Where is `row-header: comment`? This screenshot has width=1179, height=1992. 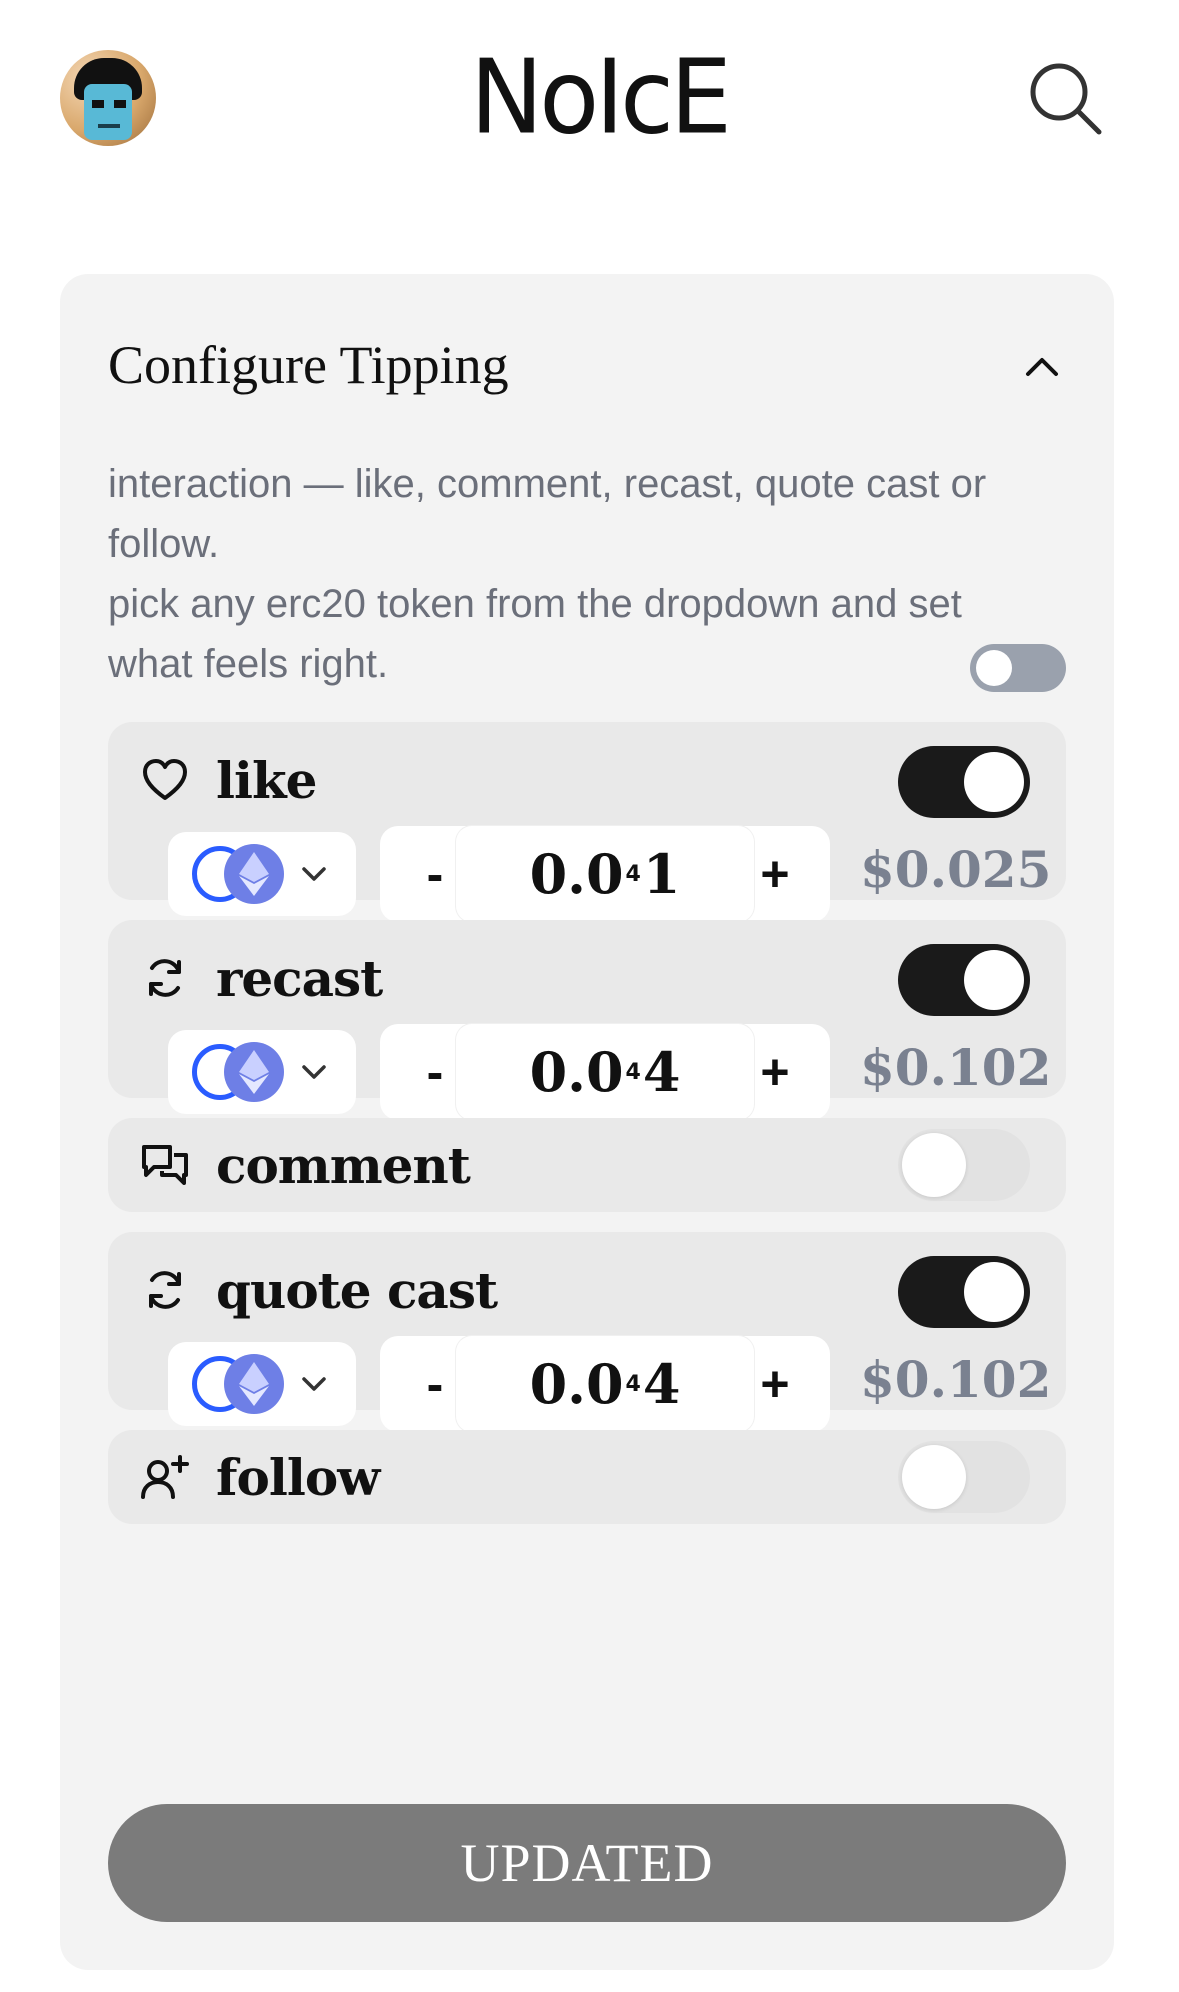
row-header: comment is located at coordinates (304, 1165).